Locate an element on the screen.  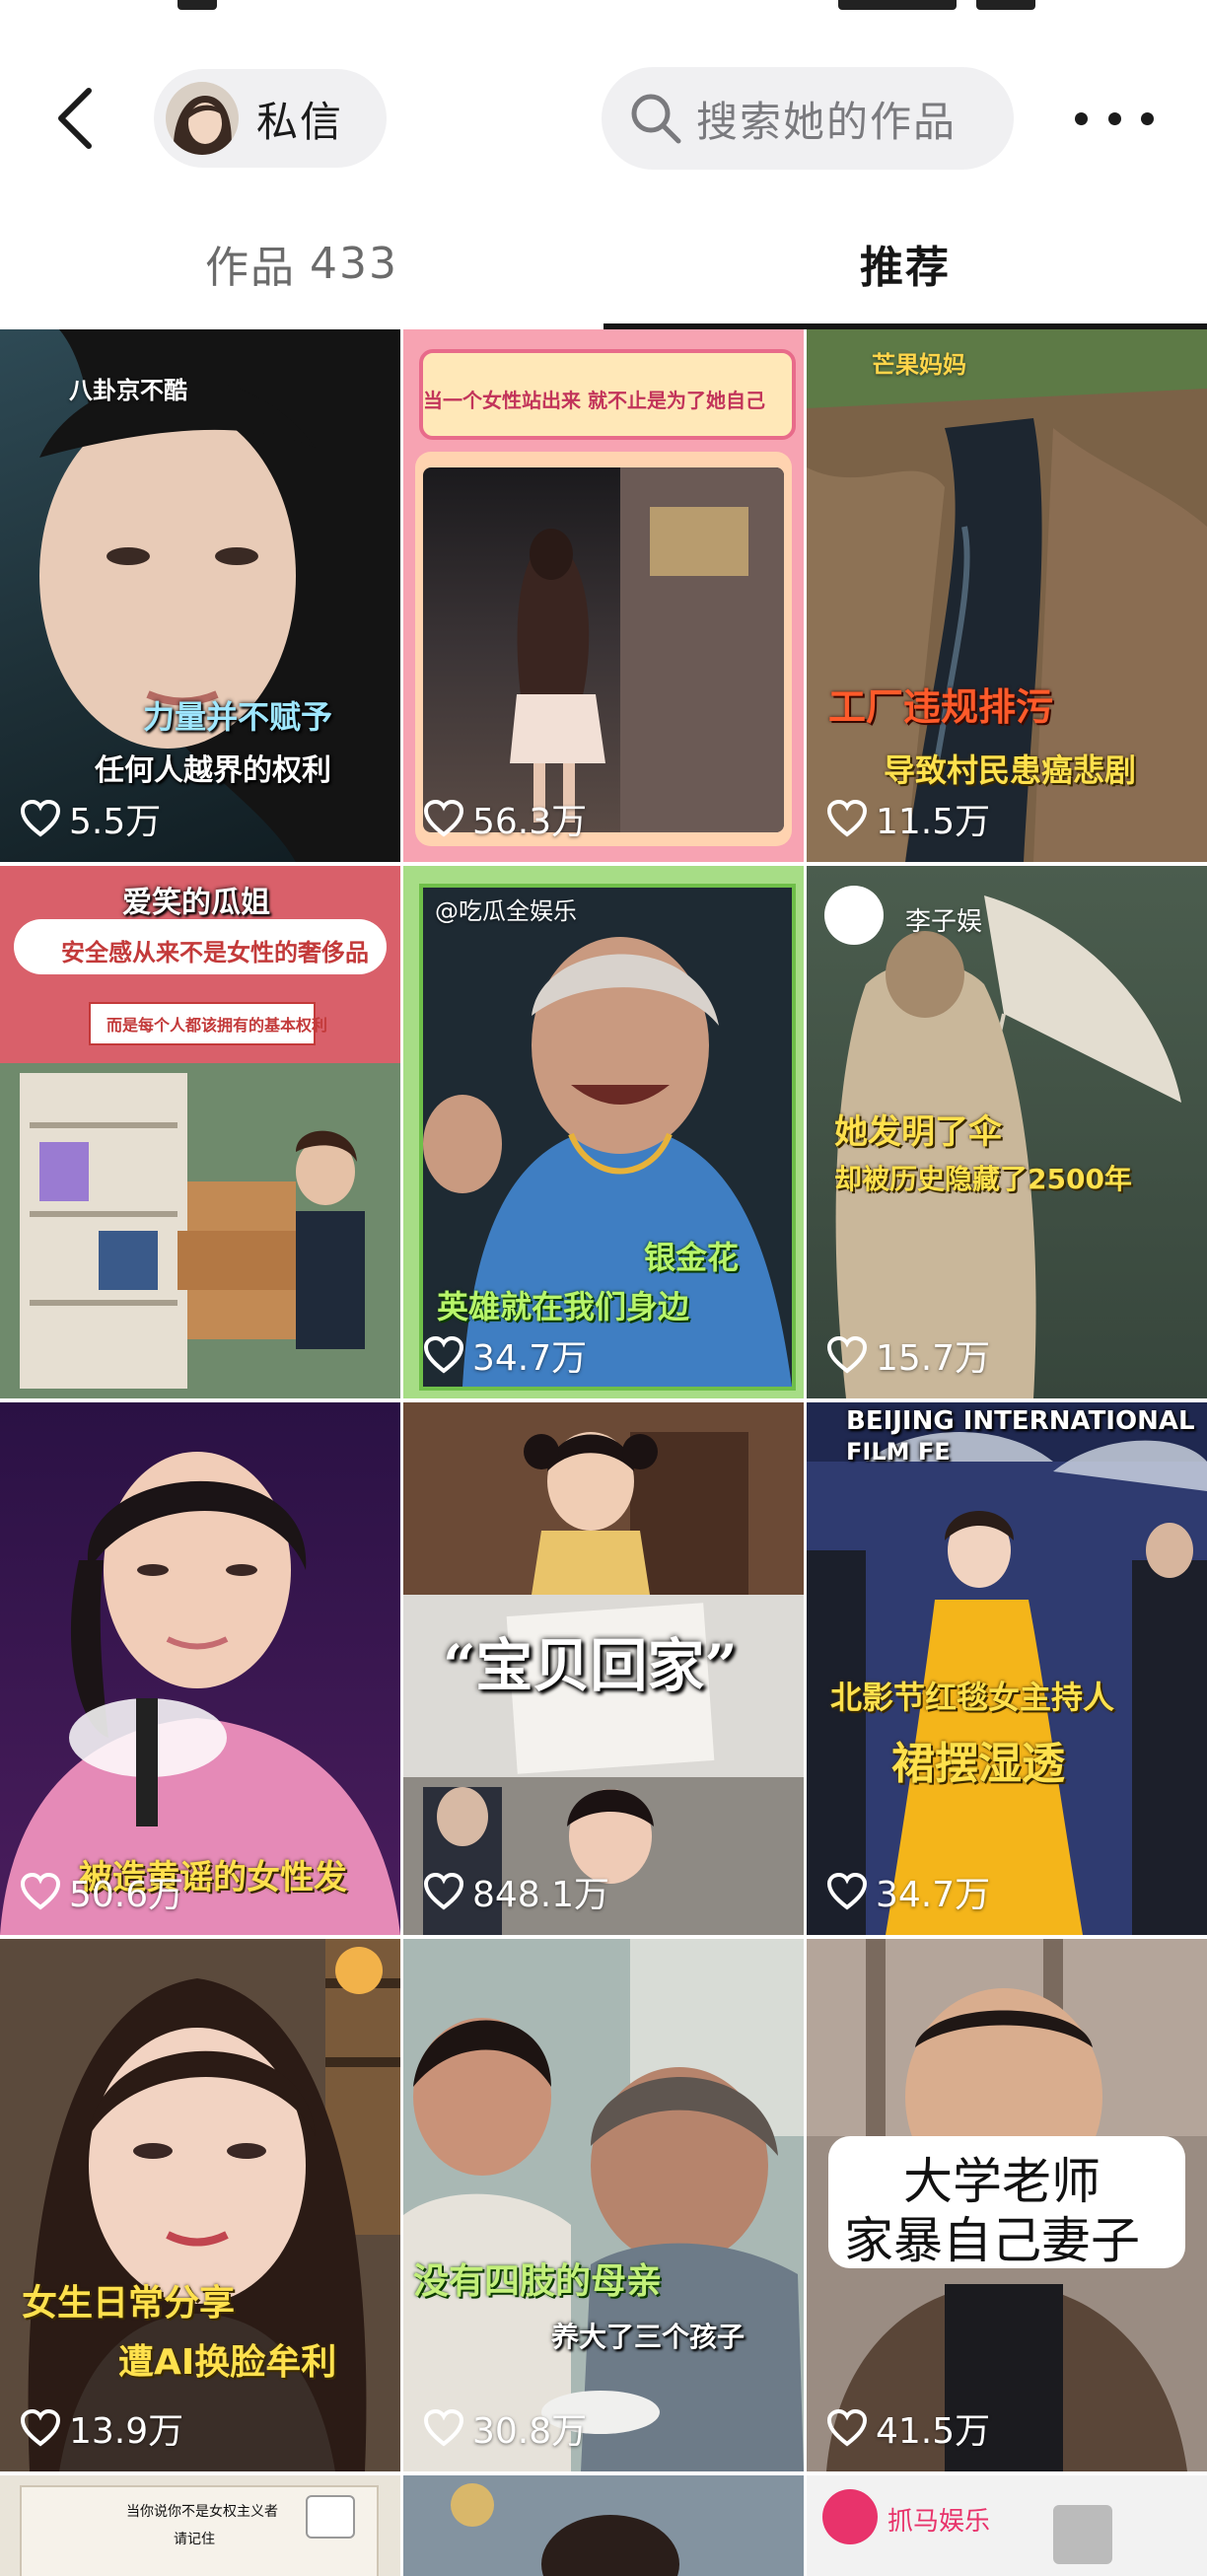
video-caption: 没有四肢的母亲 is located at coordinates (538, 2281).